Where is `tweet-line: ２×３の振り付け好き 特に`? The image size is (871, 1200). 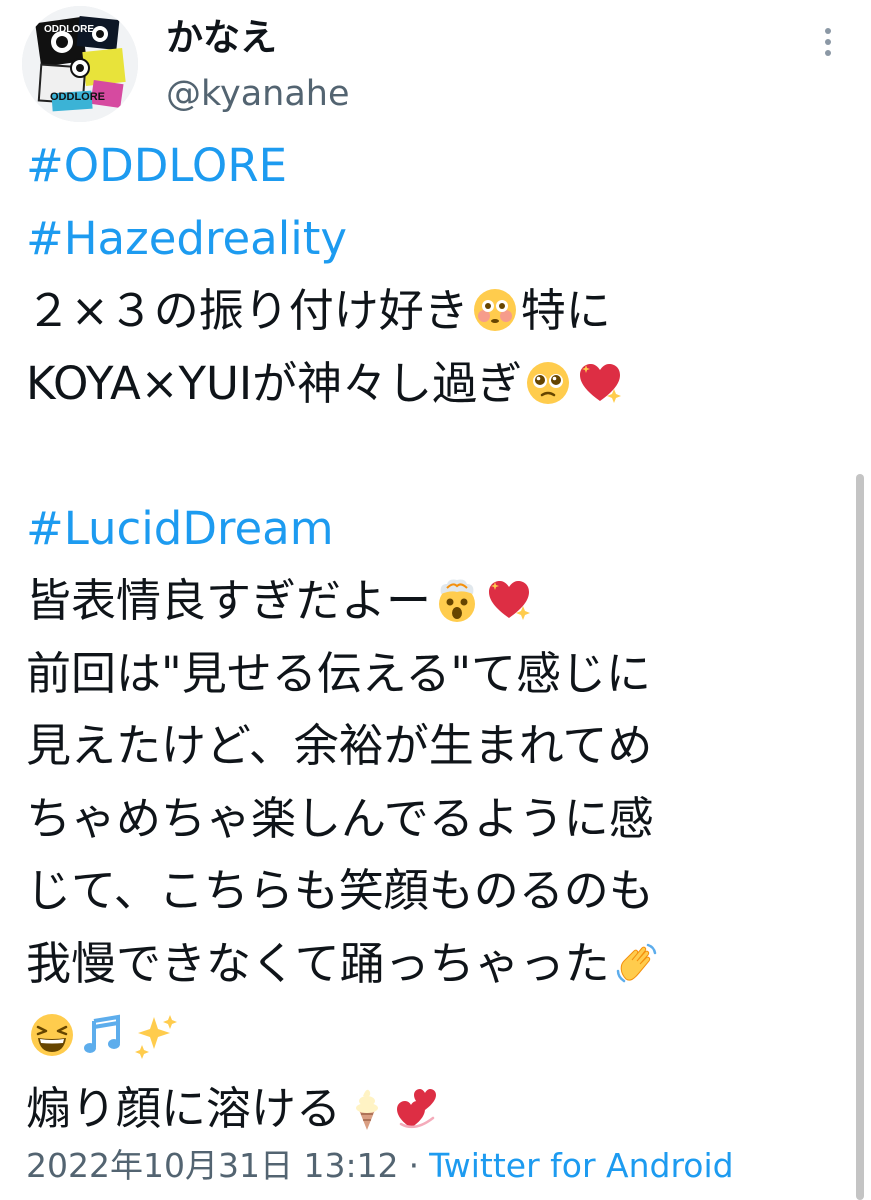 tweet-line: ２×３の振り付け好き 特に is located at coordinates (426, 311).